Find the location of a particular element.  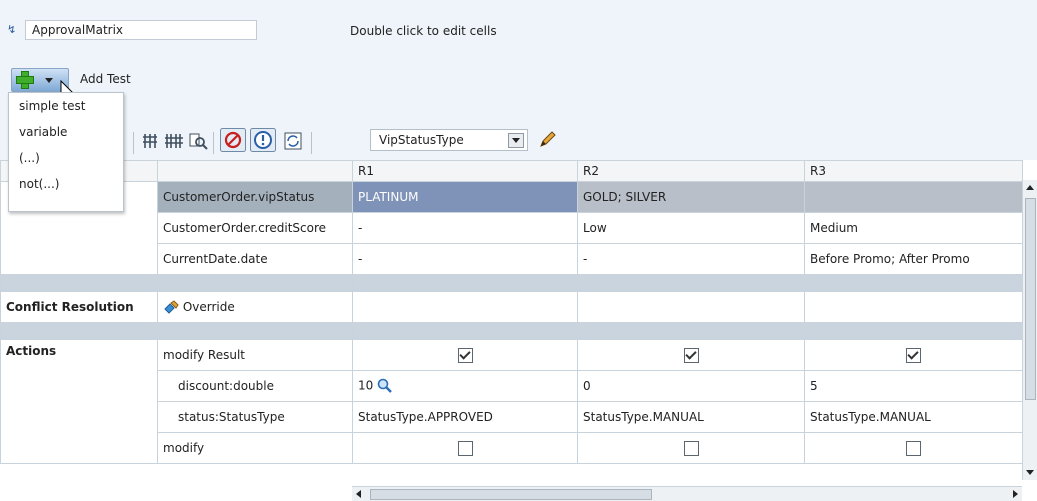

condition-cell: Medium is located at coordinates (913, 228).